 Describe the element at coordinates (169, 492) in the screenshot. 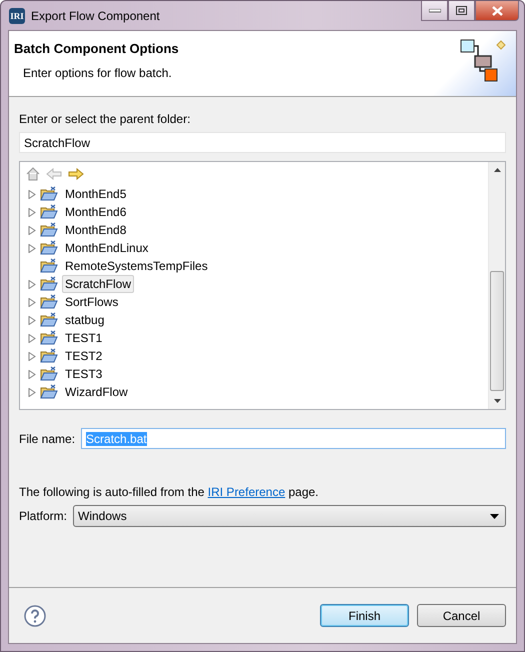

I see `info-text: The following is auto-filled from the IRI Preference page.` at that location.